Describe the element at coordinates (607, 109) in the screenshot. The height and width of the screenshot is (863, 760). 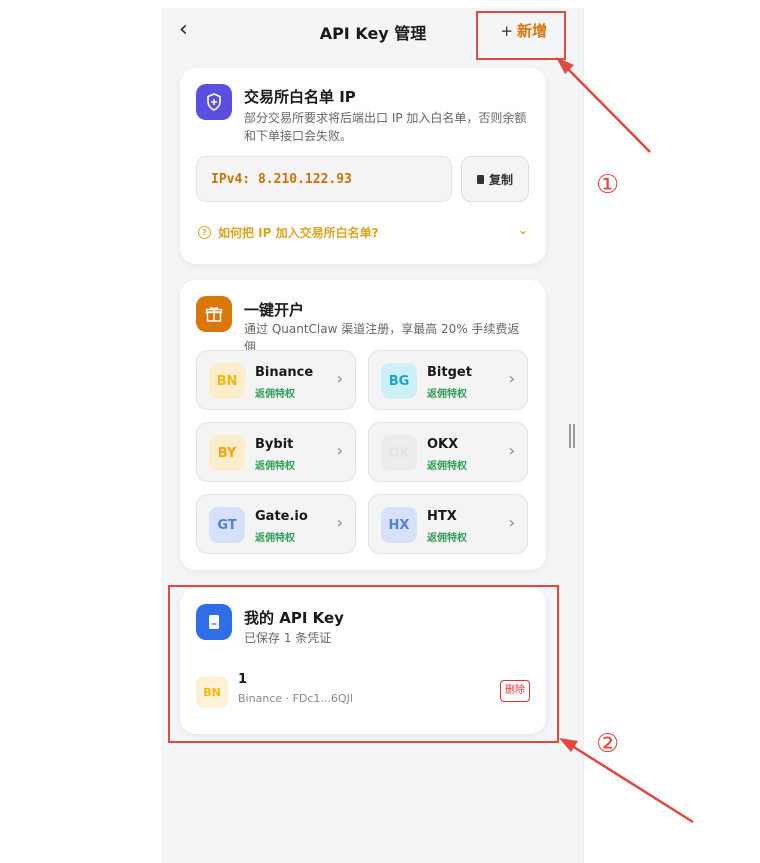
I see `arrow-line-one` at that location.